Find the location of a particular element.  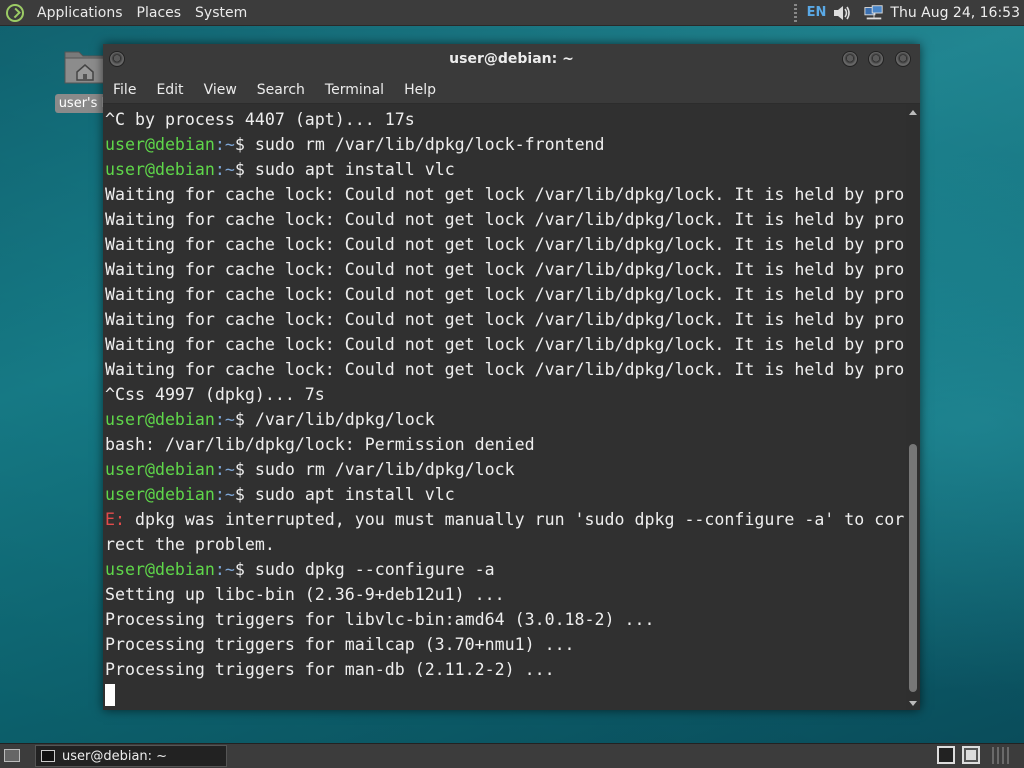

menu-edit: Edit is located at coordinates (169, 90).